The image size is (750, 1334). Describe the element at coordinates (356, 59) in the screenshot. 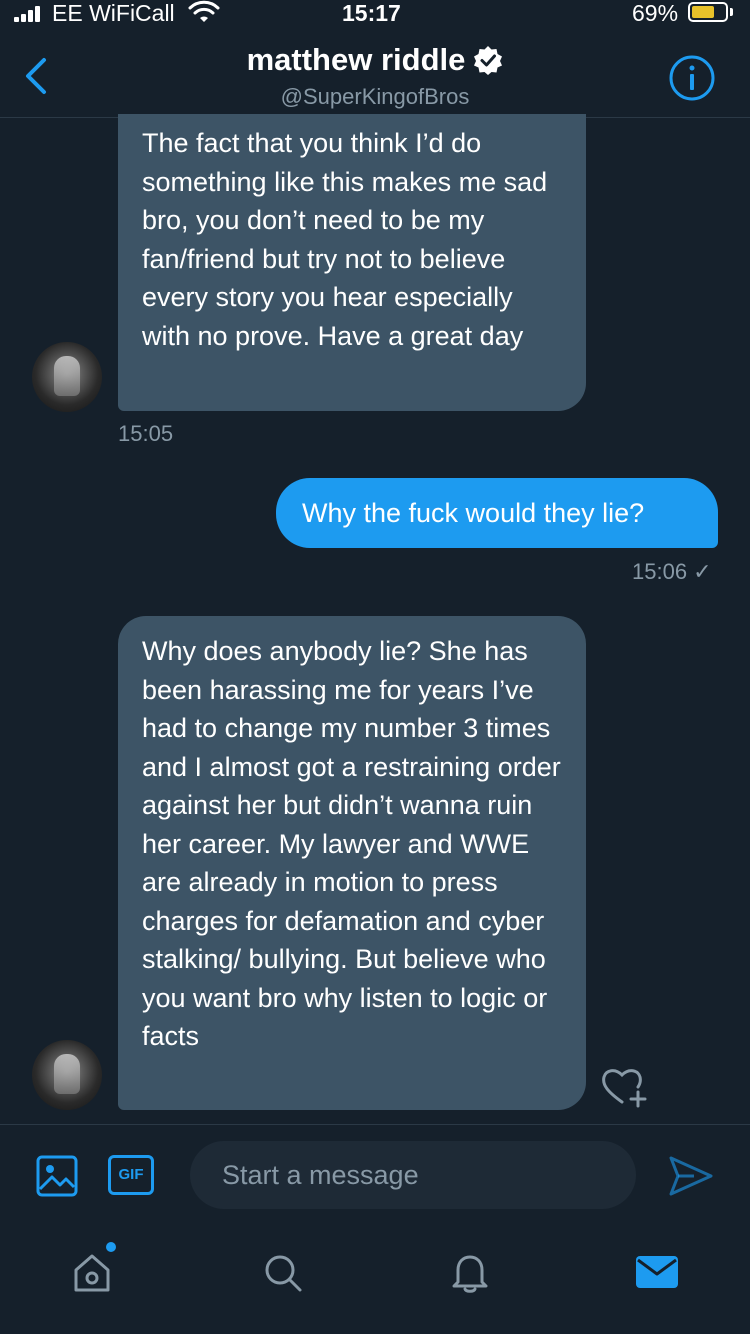

I see `profile-name: matthew riddle` at that location.